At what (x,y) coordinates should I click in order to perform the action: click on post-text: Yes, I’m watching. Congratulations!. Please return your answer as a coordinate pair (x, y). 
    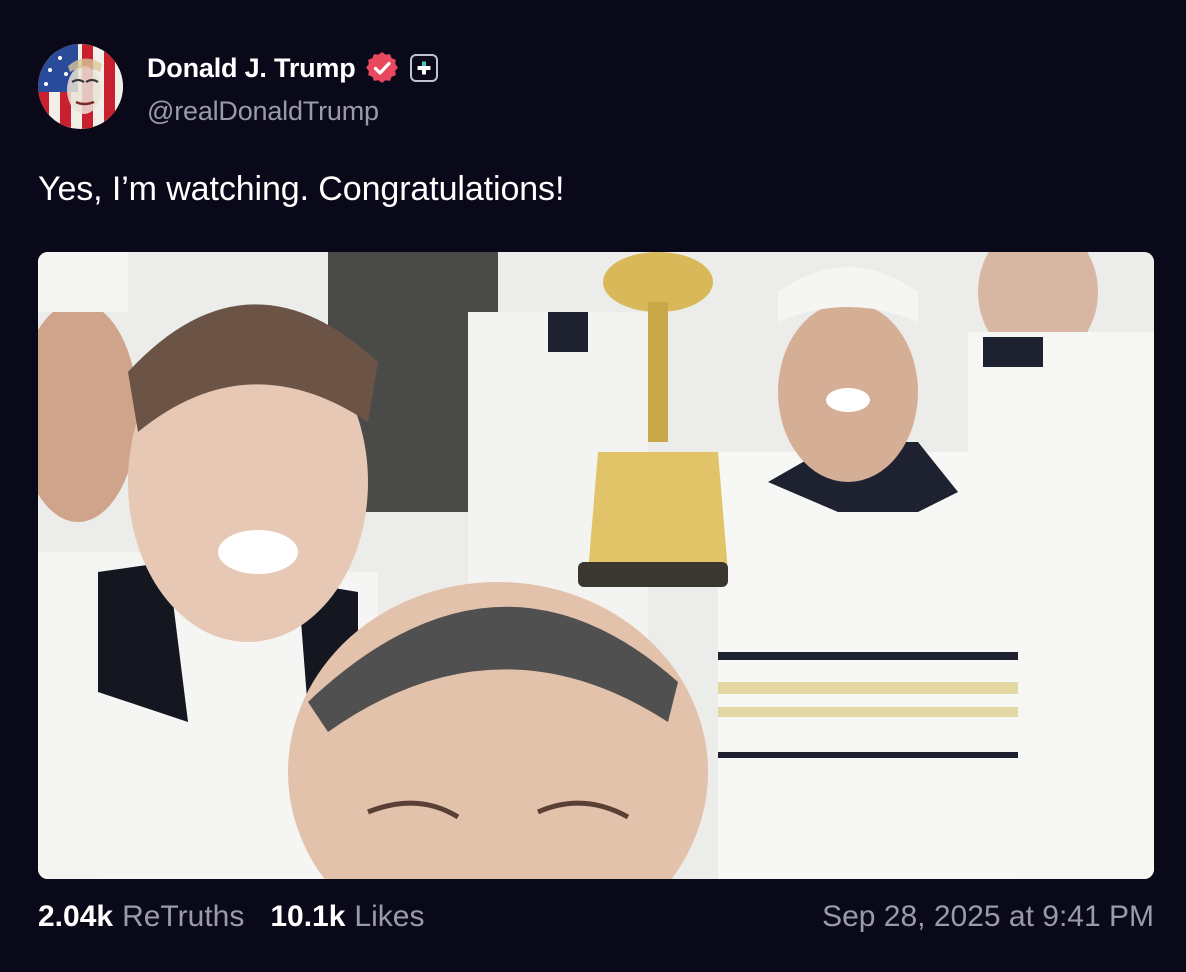
    Looking at the image, I should click on (301, 189).